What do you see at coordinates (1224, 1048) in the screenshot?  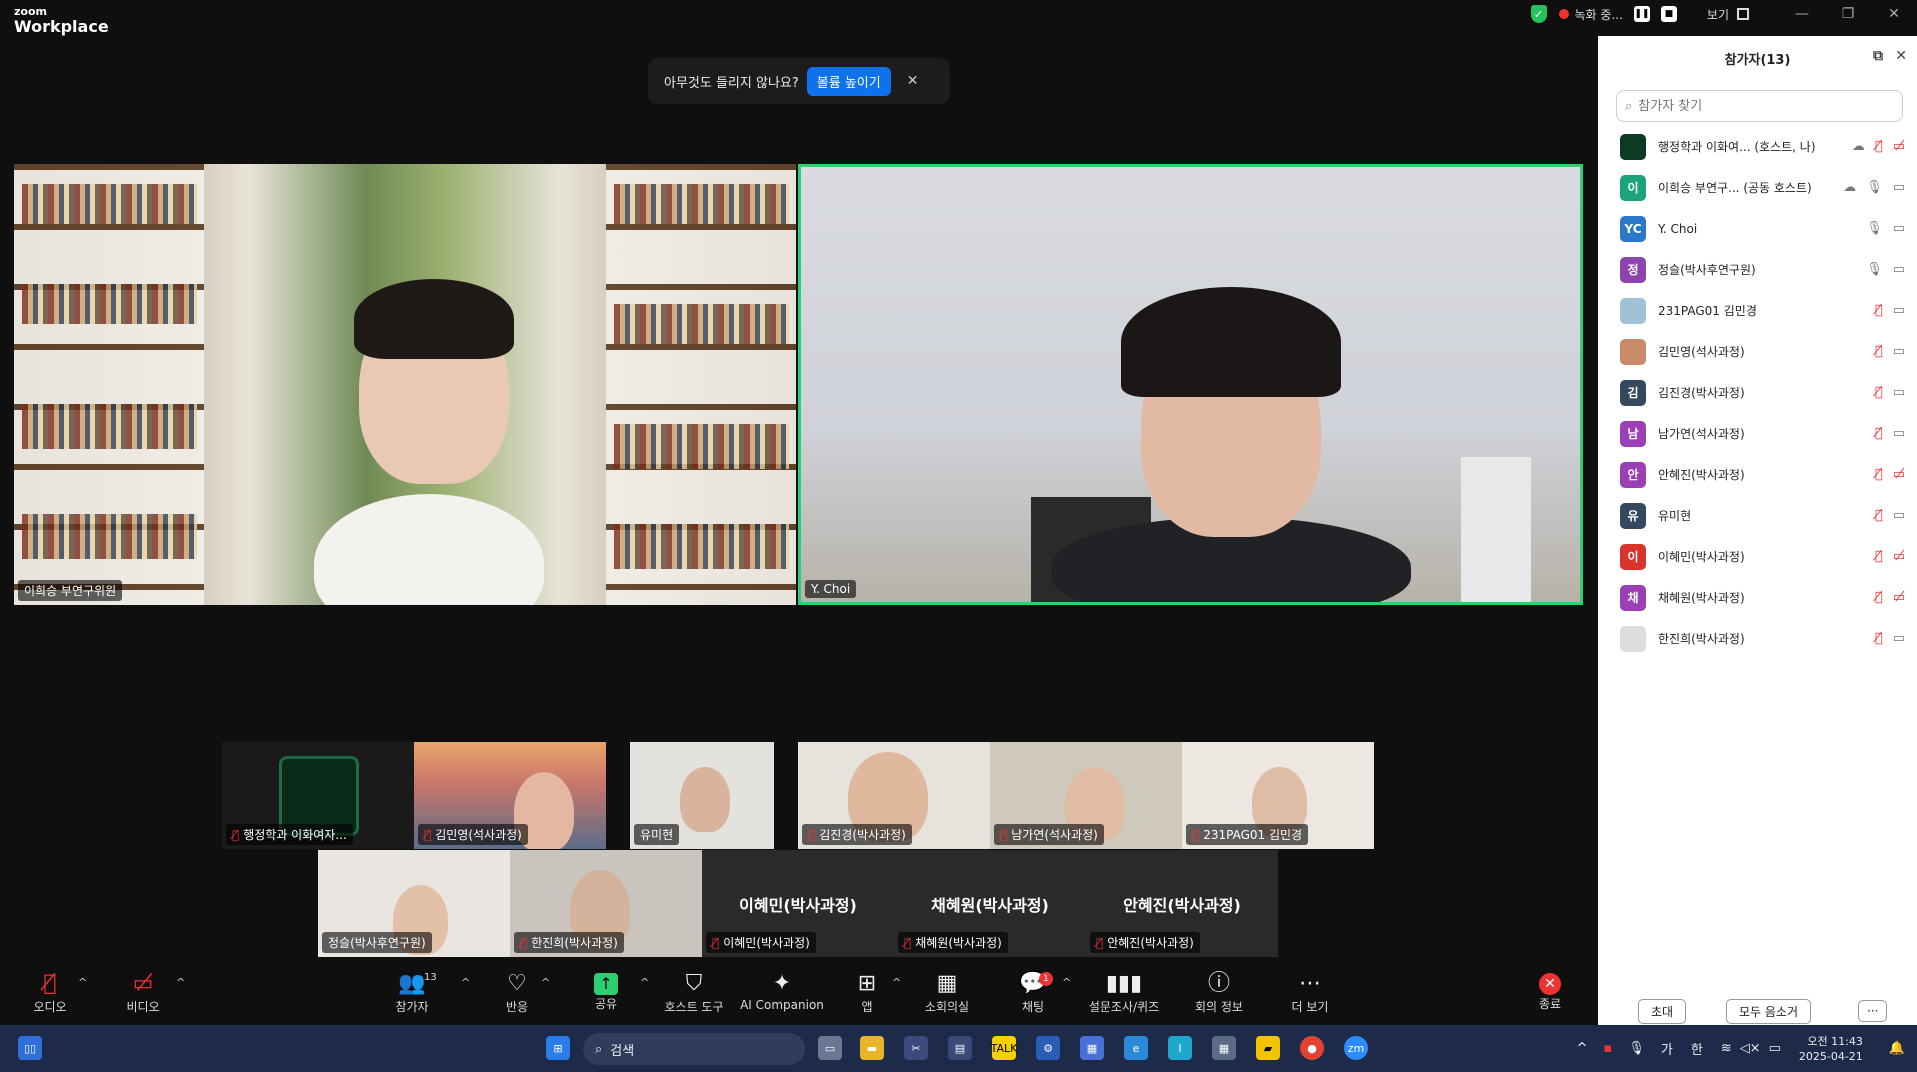 I see `calculator-icon: ▦` at bounding box center [1224, 1048].